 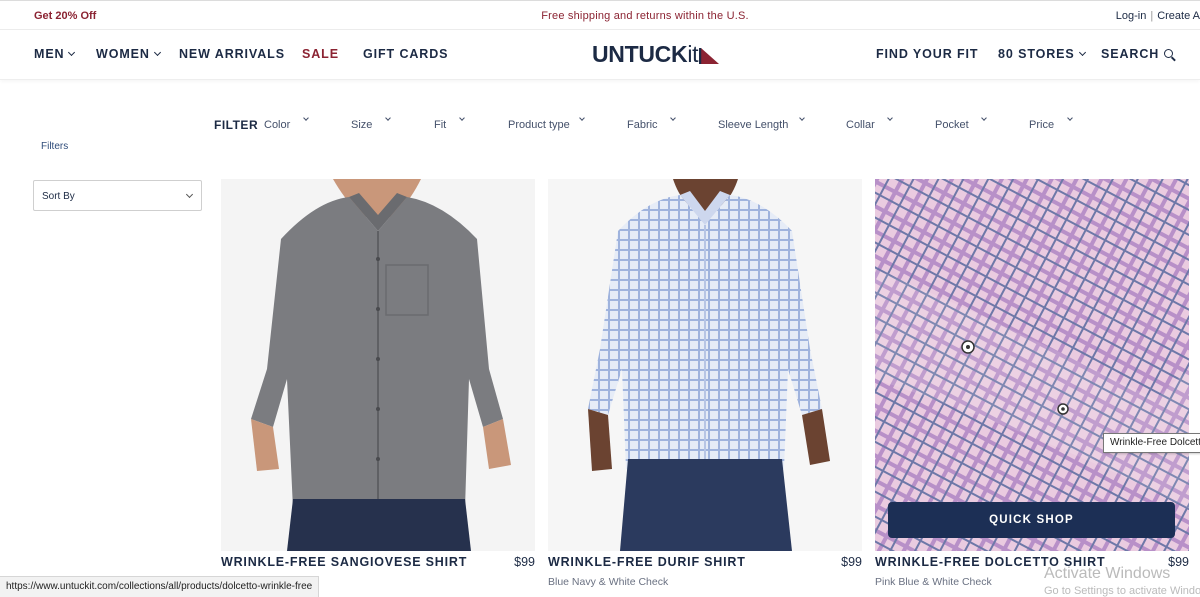 What do you see at coordinates (236, 125) in the screenshot?
I see `filter-label: FILTER` at bounding box center [236, 125].